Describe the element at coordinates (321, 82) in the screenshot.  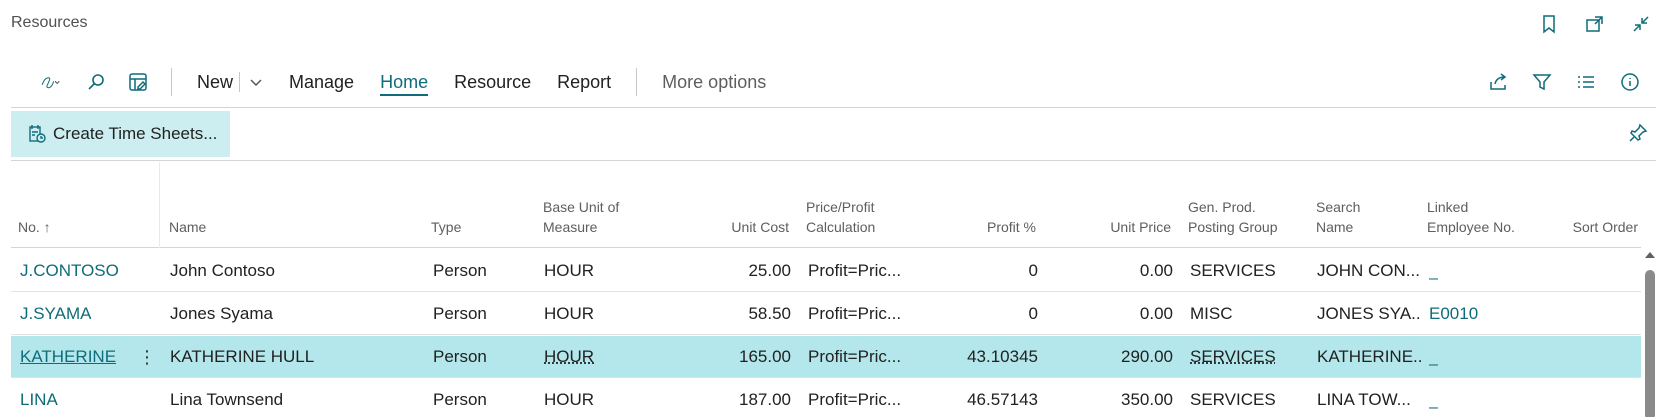
I see `manage-menu: Manage` at that location.